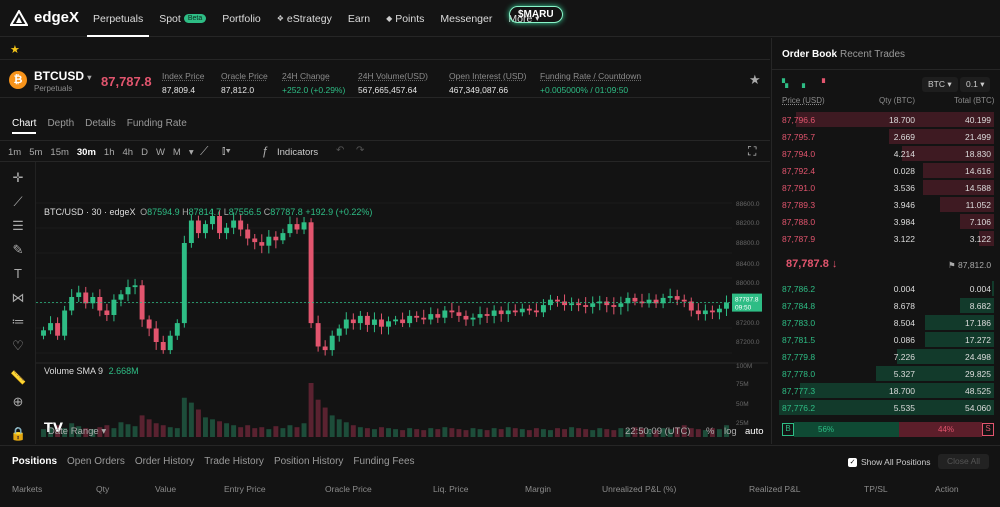 This screenshot has width=1000, height=507. I want to click on timeframe-1m: 1m, so click(14, 152).